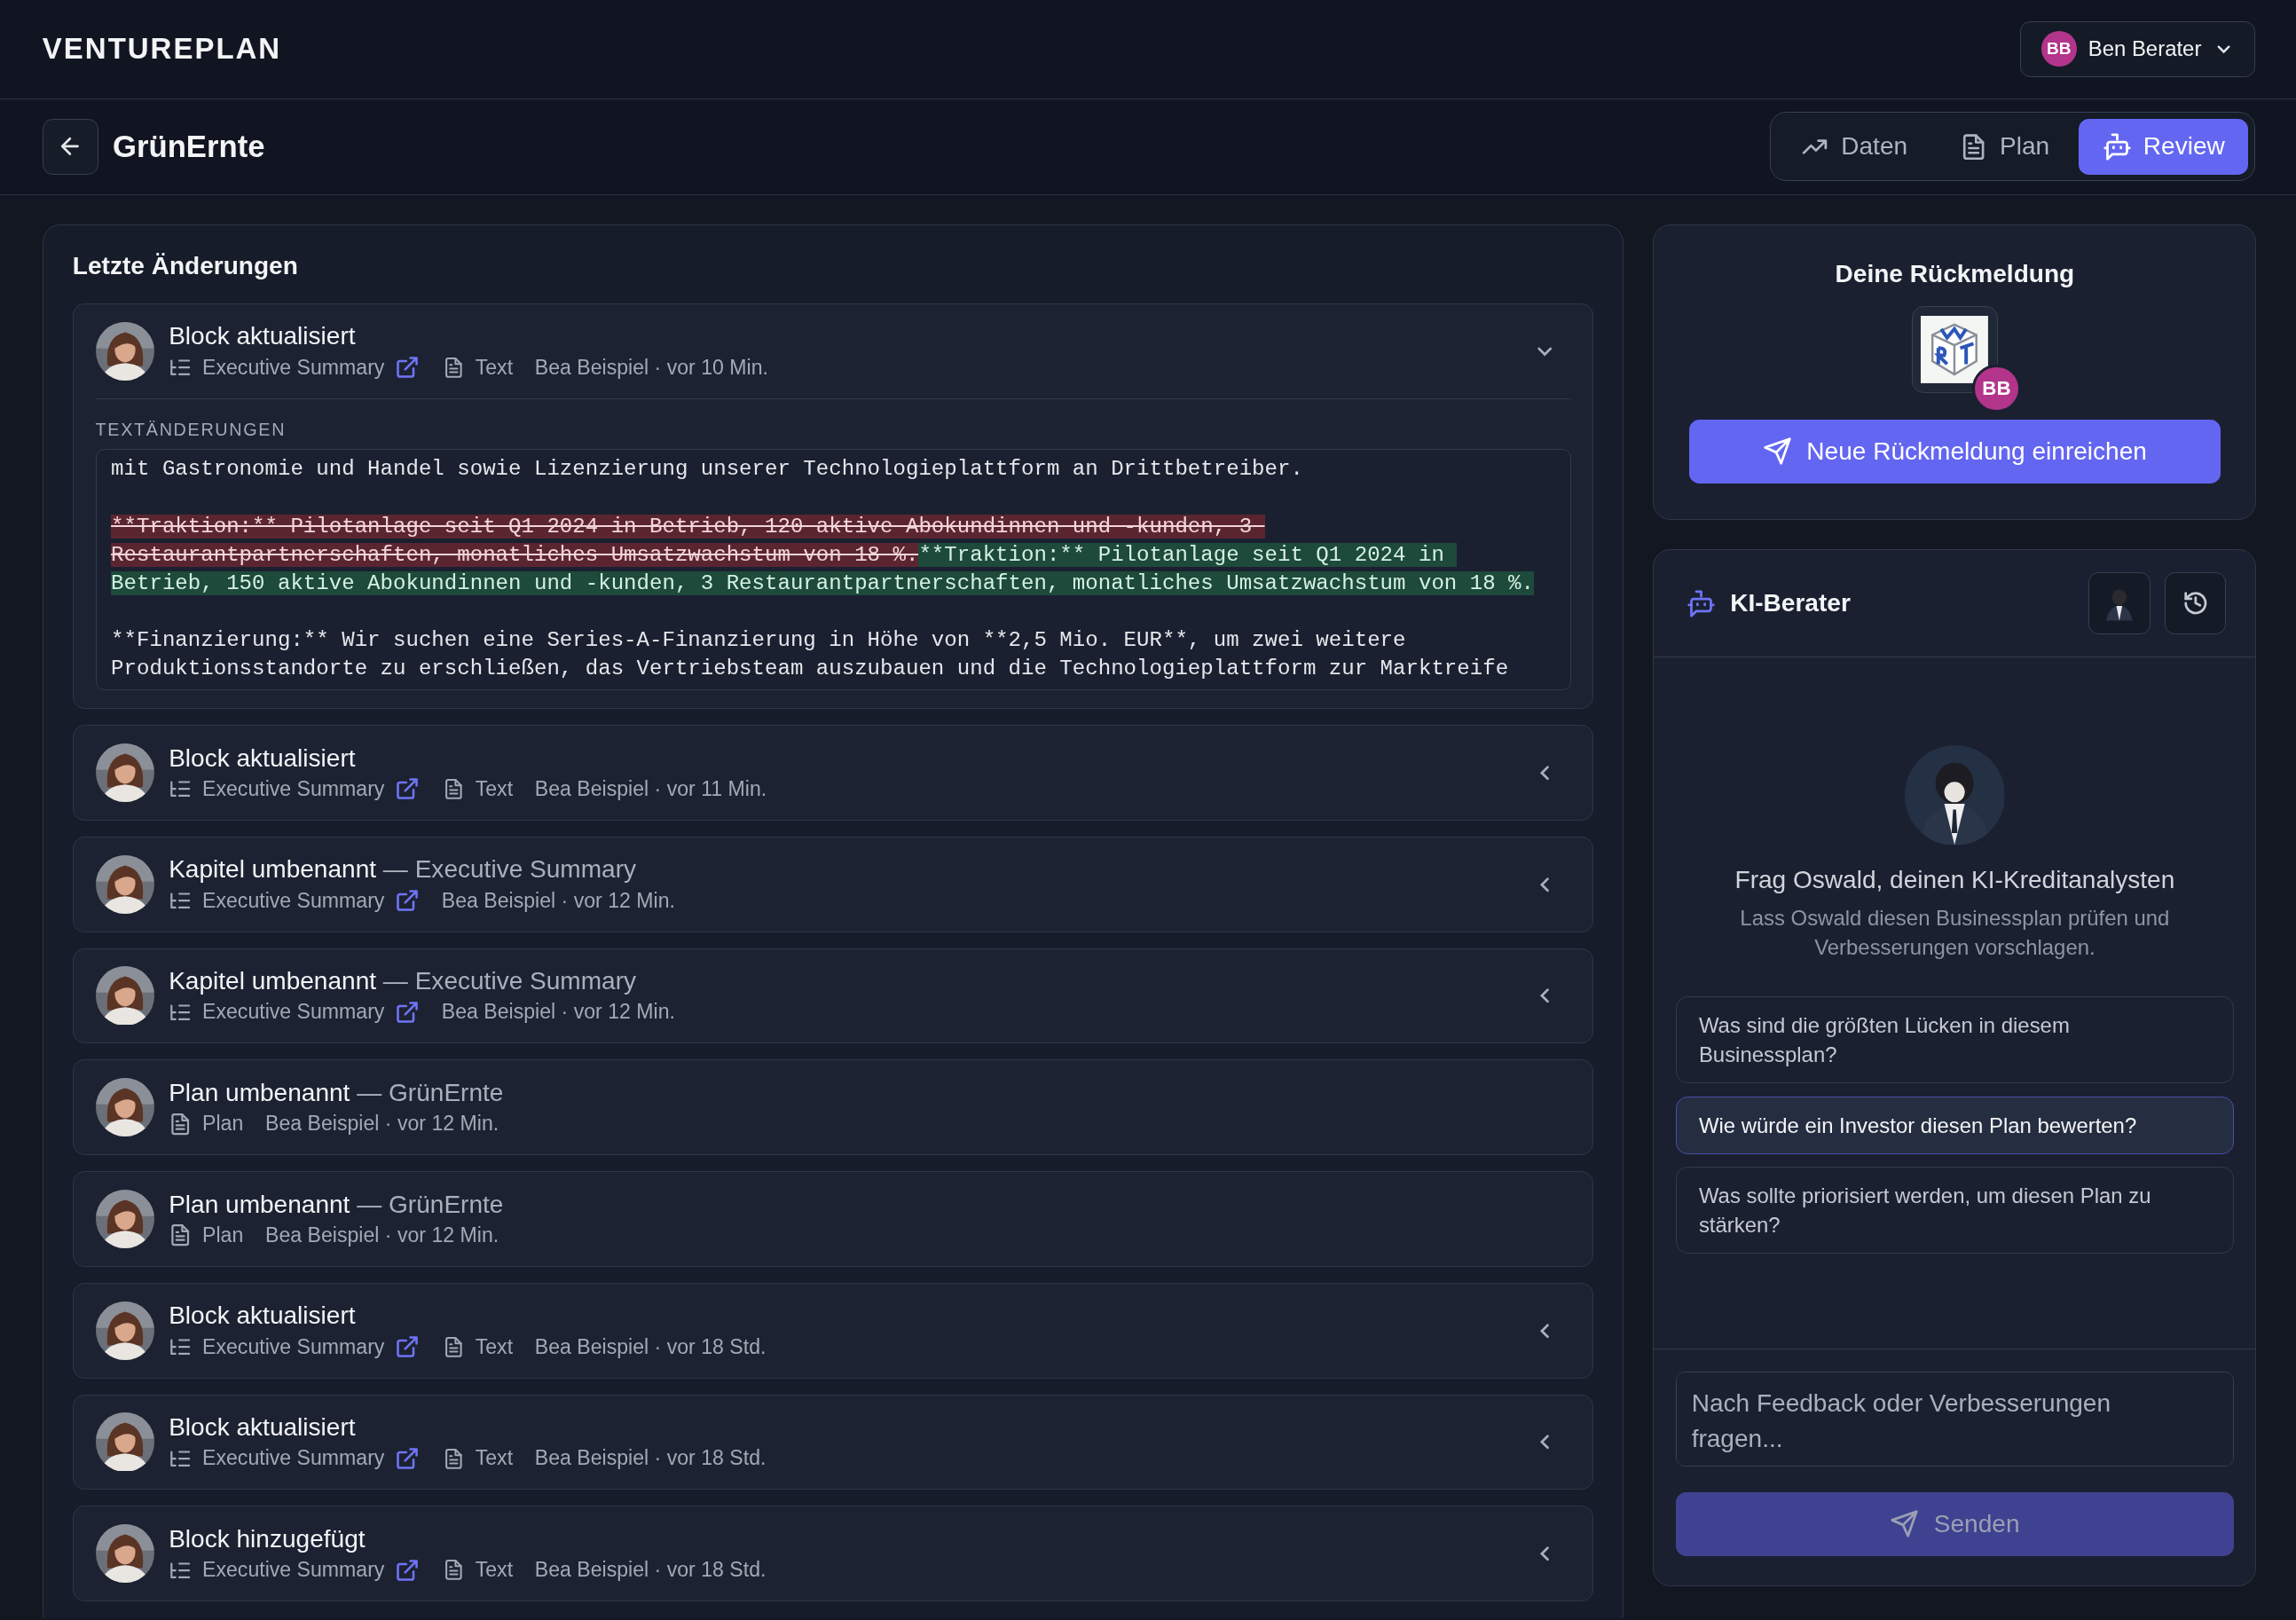 The image size is (2296, 1620). I want to click on user-avatar: BB, so click(2058, 49).